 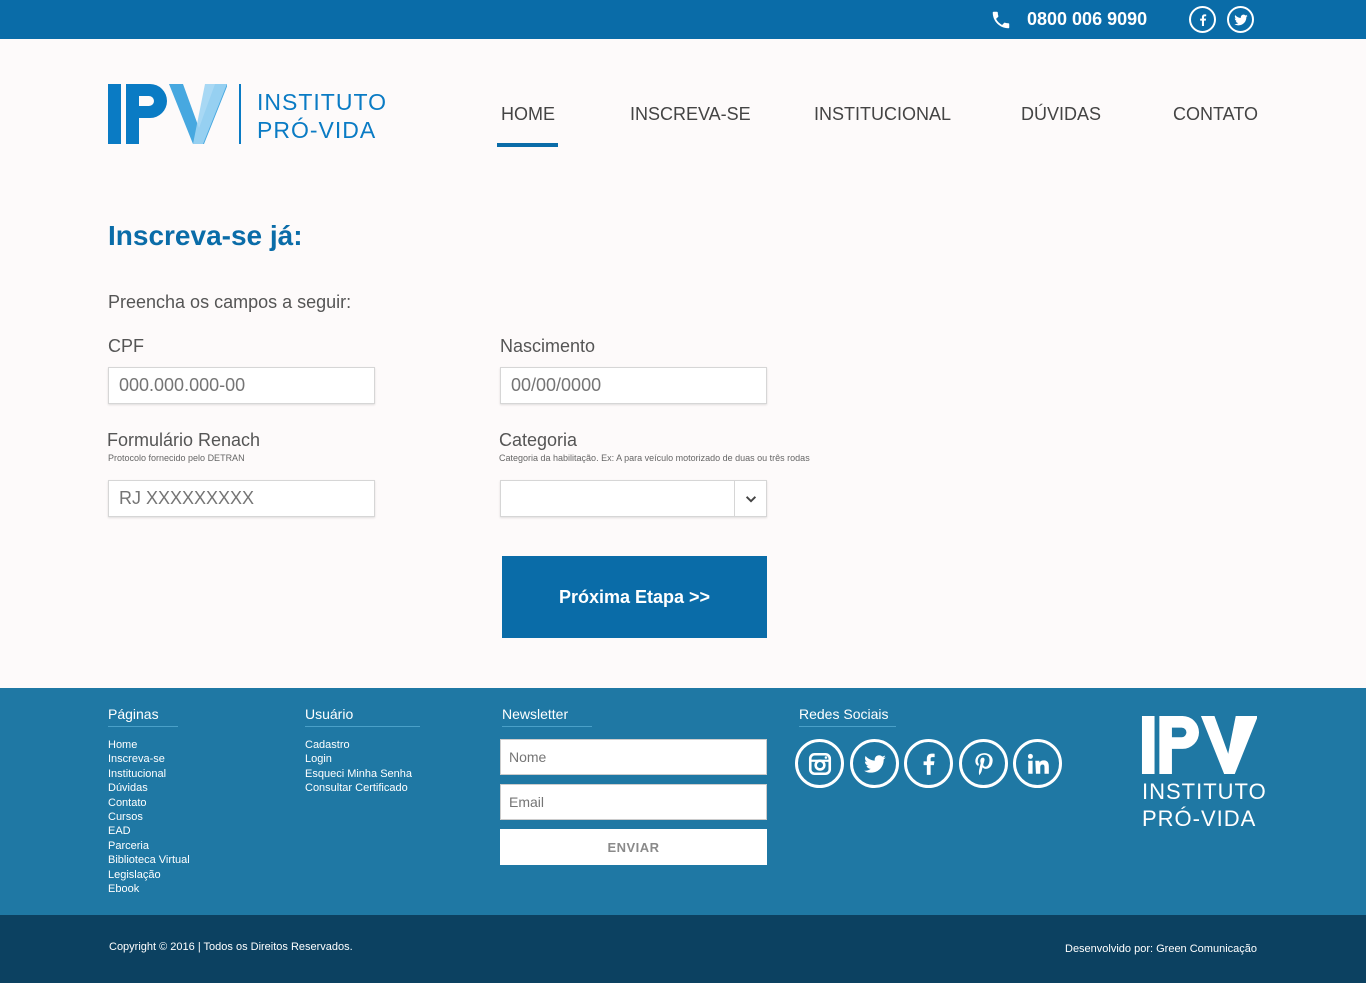 I want to click on categoria-select, so click(x=633, y=498).